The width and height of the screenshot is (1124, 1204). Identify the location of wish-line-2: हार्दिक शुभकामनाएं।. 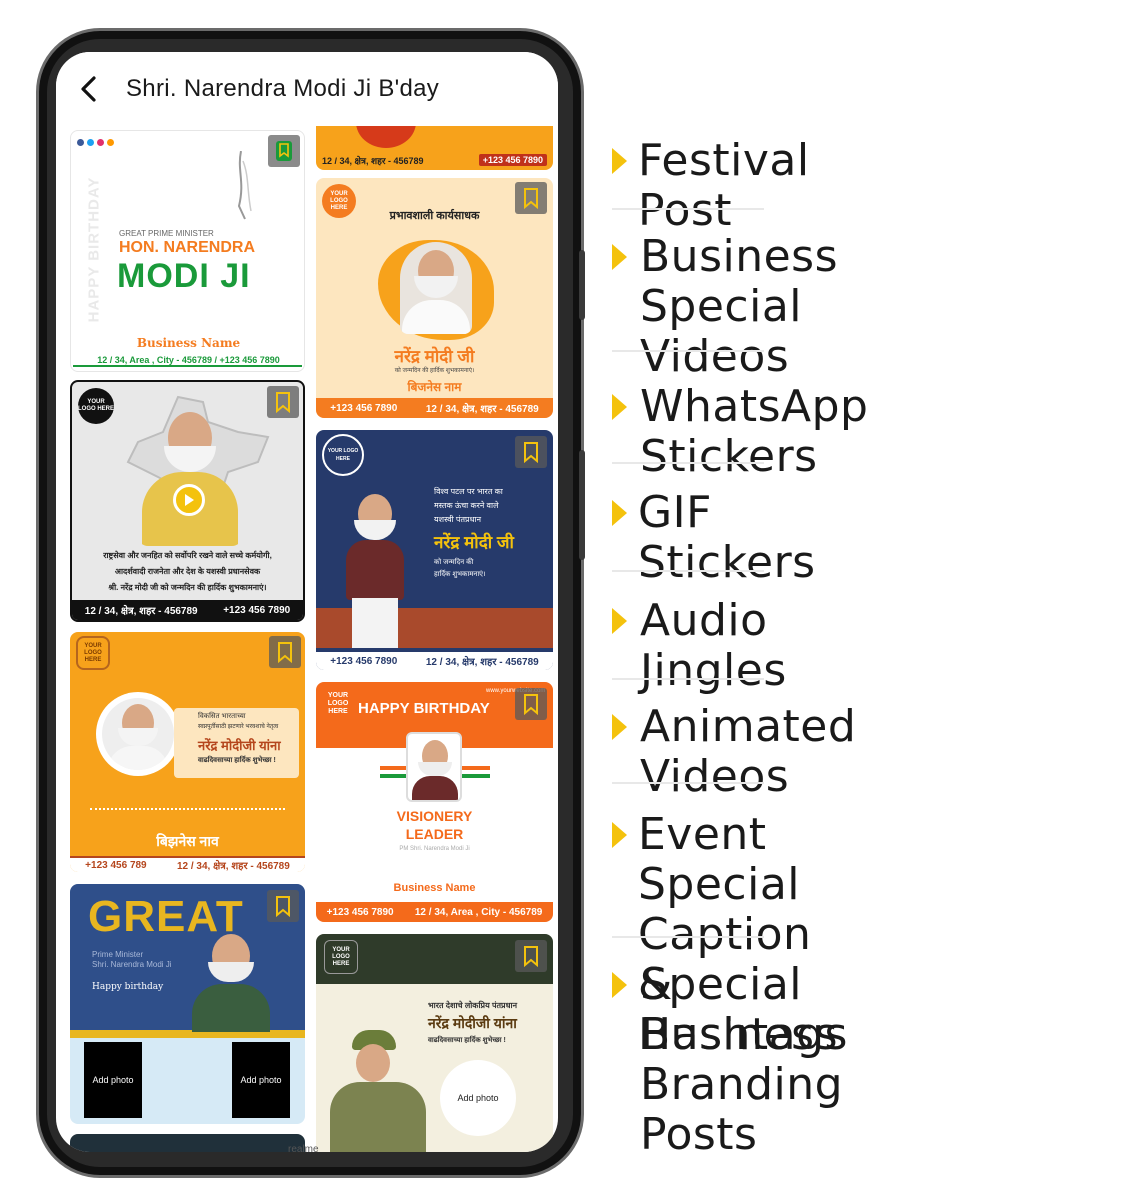
(460, 574).